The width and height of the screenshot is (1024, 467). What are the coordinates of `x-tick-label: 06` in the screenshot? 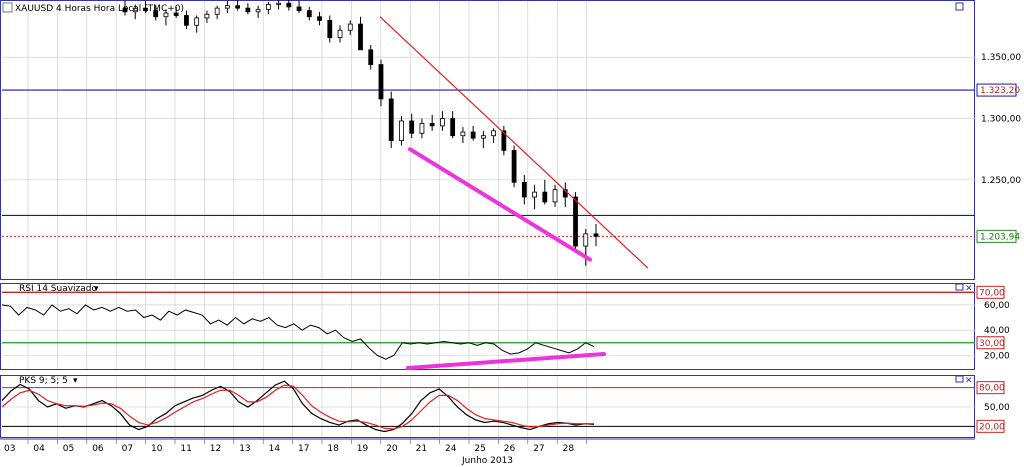 It's located at (98, 449).